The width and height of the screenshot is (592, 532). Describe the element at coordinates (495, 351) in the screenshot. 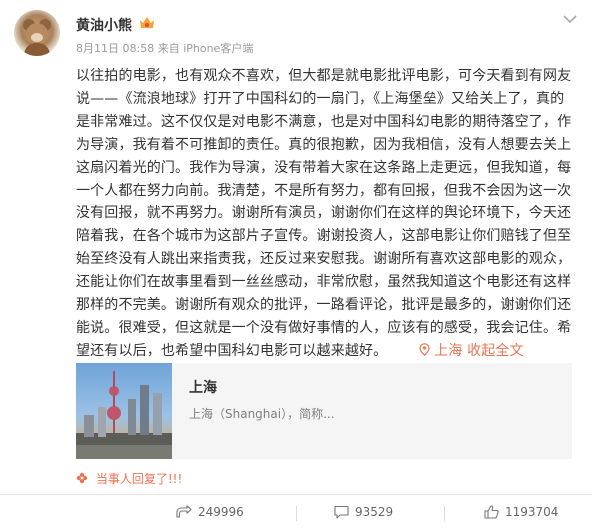

I see `collapse-link: 收起全文` at that location.